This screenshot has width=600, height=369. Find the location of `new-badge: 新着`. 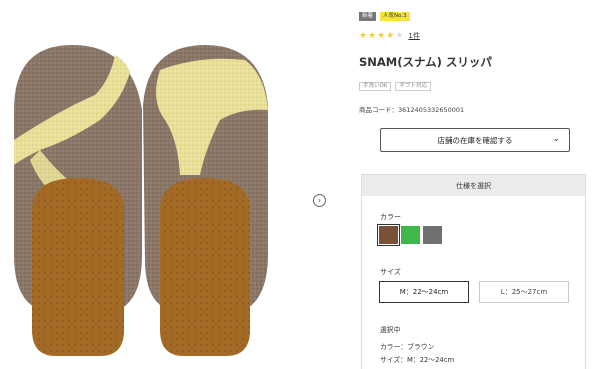

new-badge: 新着 is located at coordinates (368, 16).